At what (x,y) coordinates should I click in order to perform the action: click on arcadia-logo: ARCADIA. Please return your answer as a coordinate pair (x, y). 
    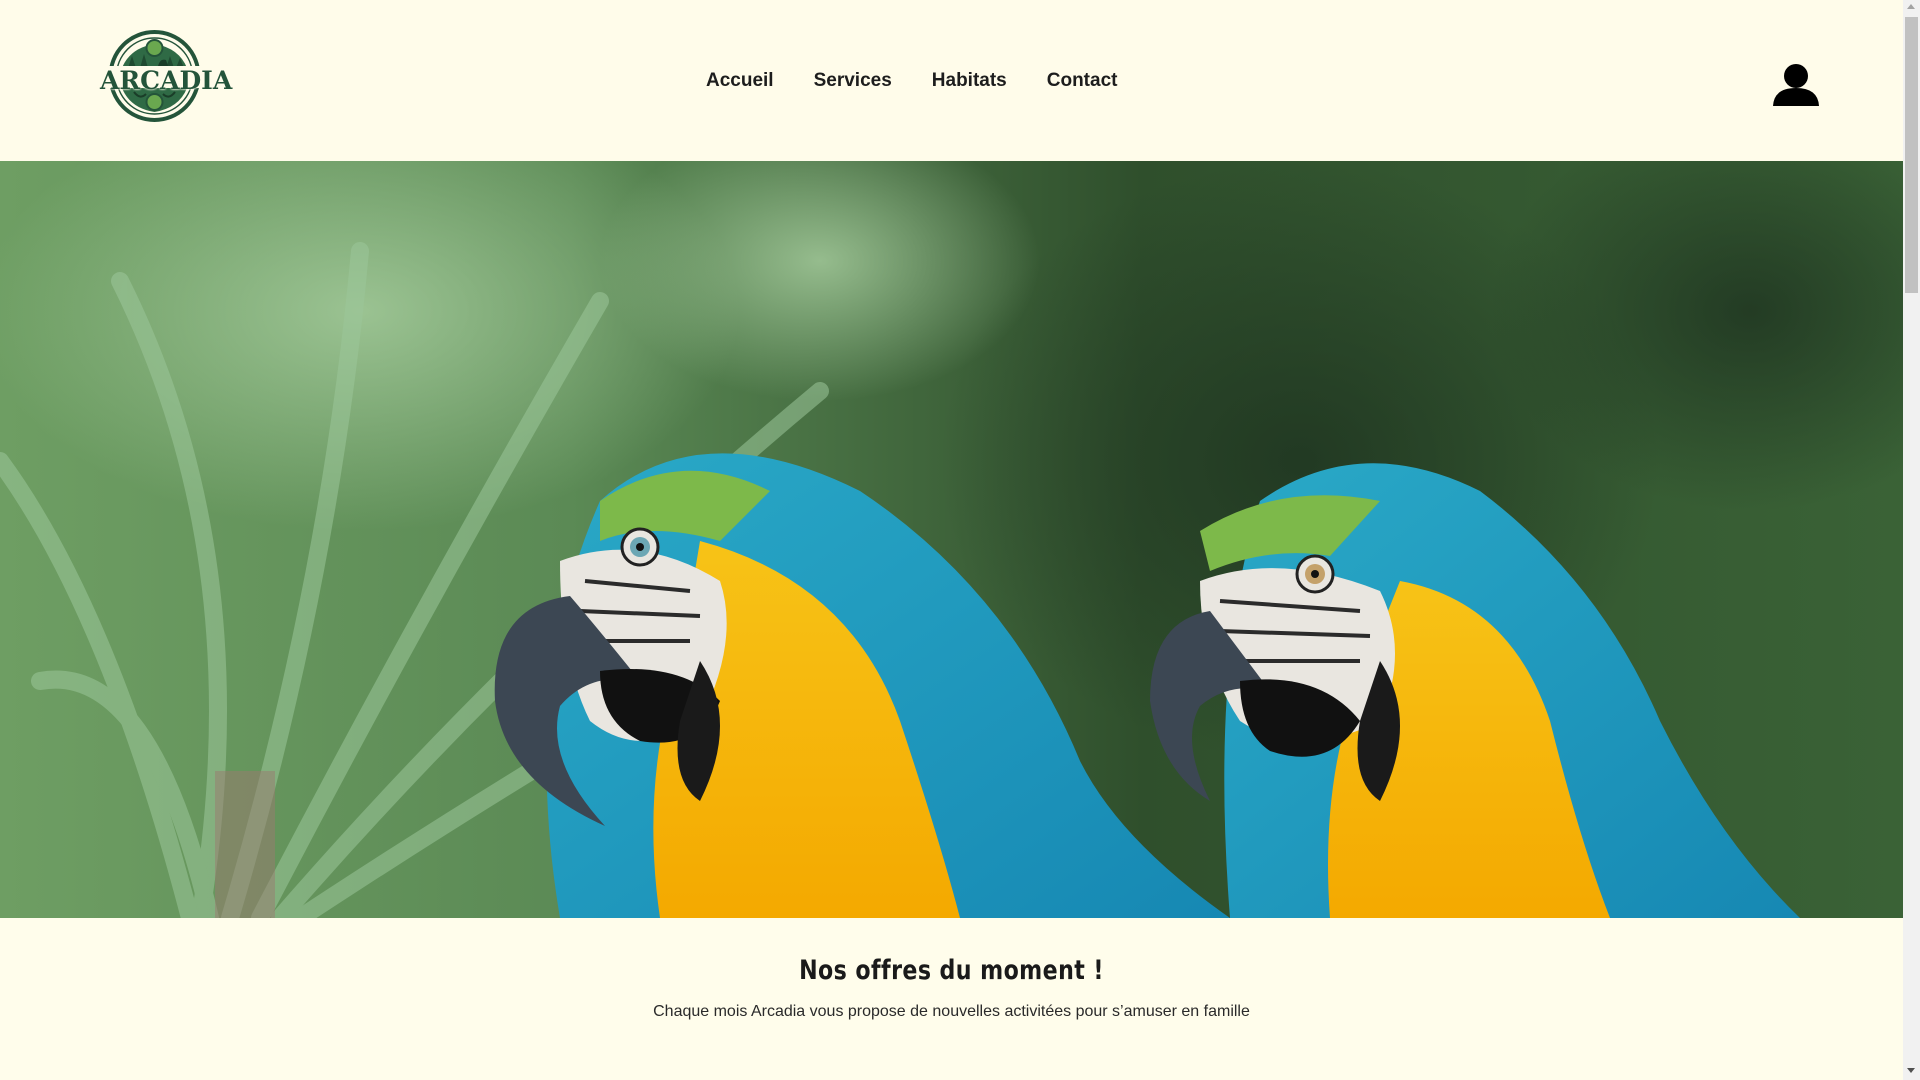
    Looking at the image, I should click on (166, 76).